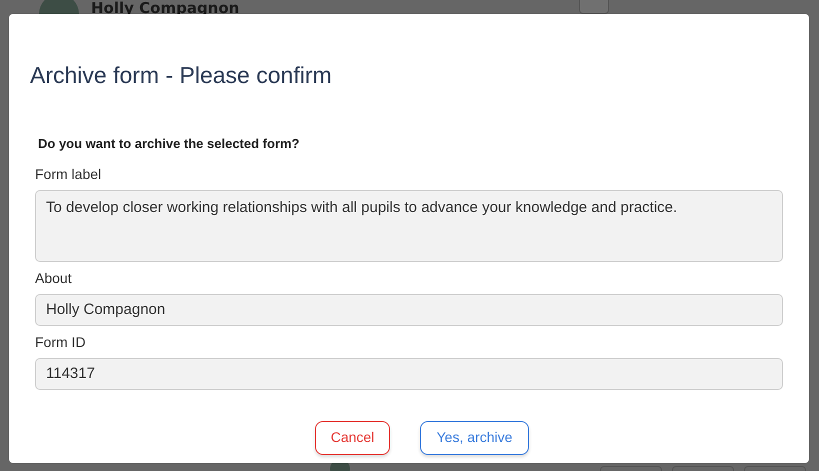 The width and height of the screenshot is (819, 471). Describe the element at coordinates (169, 144) in the screenshot. I see `question-text: Do you want to archive the selected form?` at that location.